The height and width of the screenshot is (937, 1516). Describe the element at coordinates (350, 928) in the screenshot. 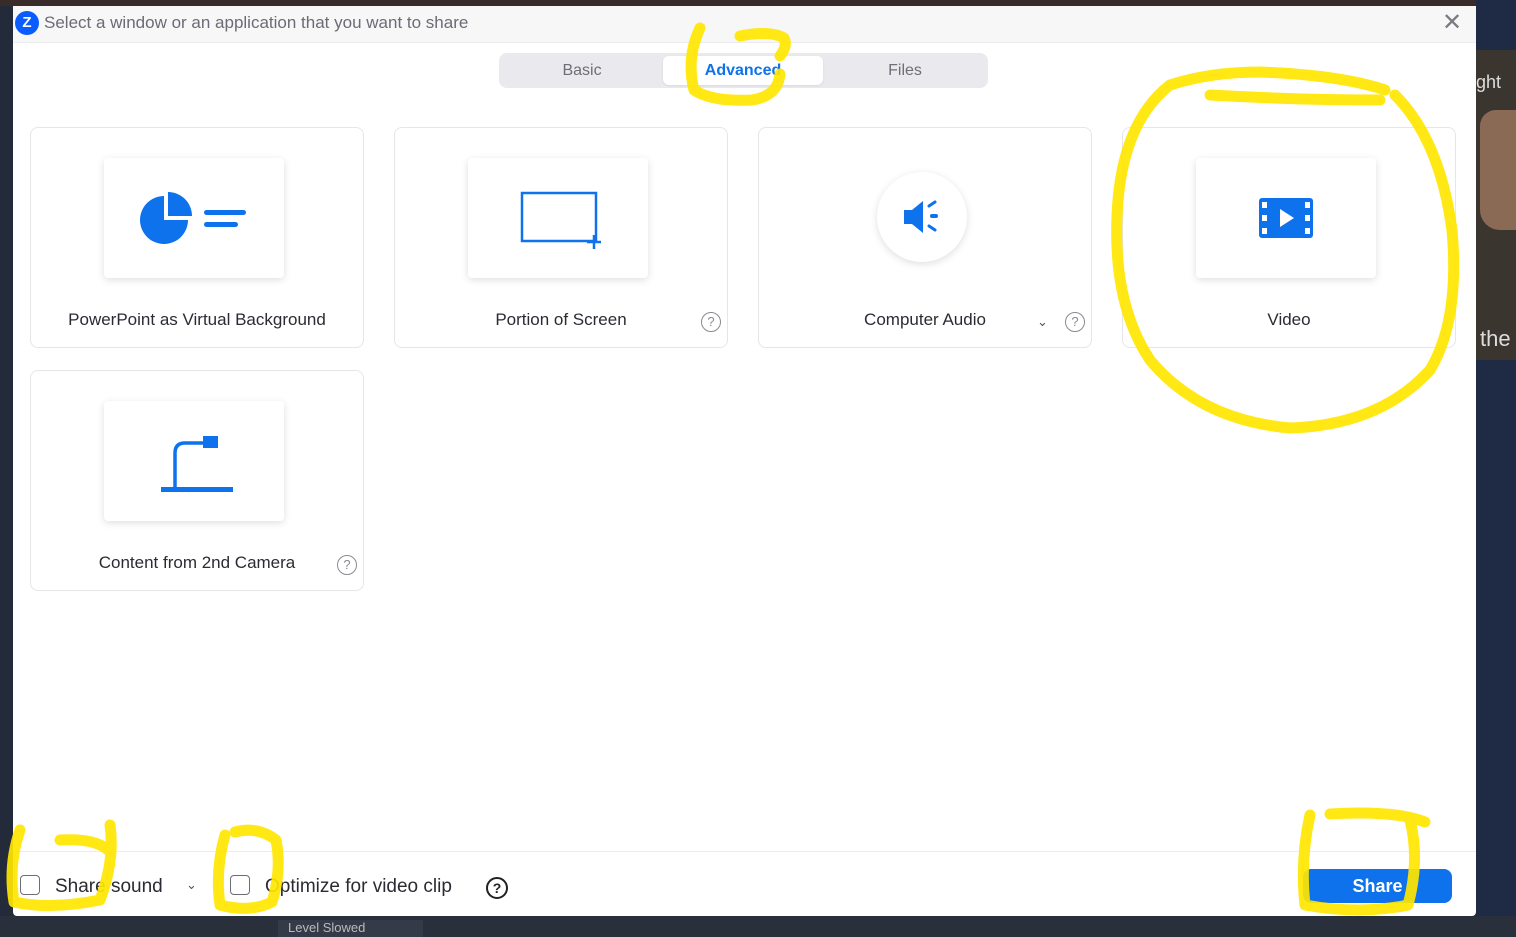

I see `background-bottom-strip: Level Slowed` at that location.